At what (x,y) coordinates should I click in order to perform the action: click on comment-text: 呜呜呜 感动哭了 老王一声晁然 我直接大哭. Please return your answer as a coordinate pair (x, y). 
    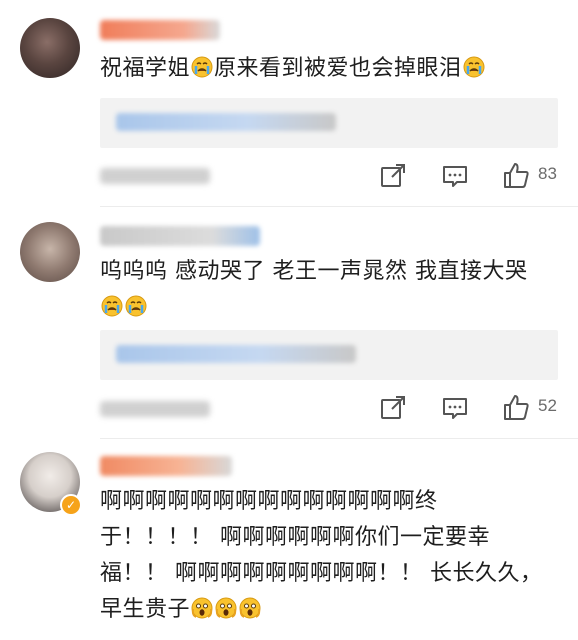
    Looking at the image, I should click on (329, 290).